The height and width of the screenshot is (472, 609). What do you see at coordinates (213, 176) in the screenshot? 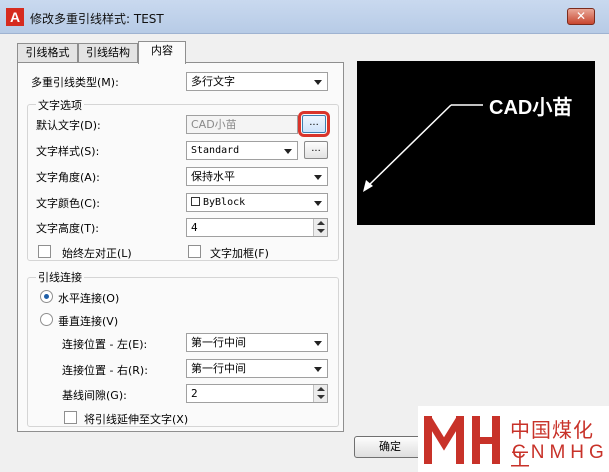
I see `text-angle-value: 保持水平` at bounding box center [213, 176].